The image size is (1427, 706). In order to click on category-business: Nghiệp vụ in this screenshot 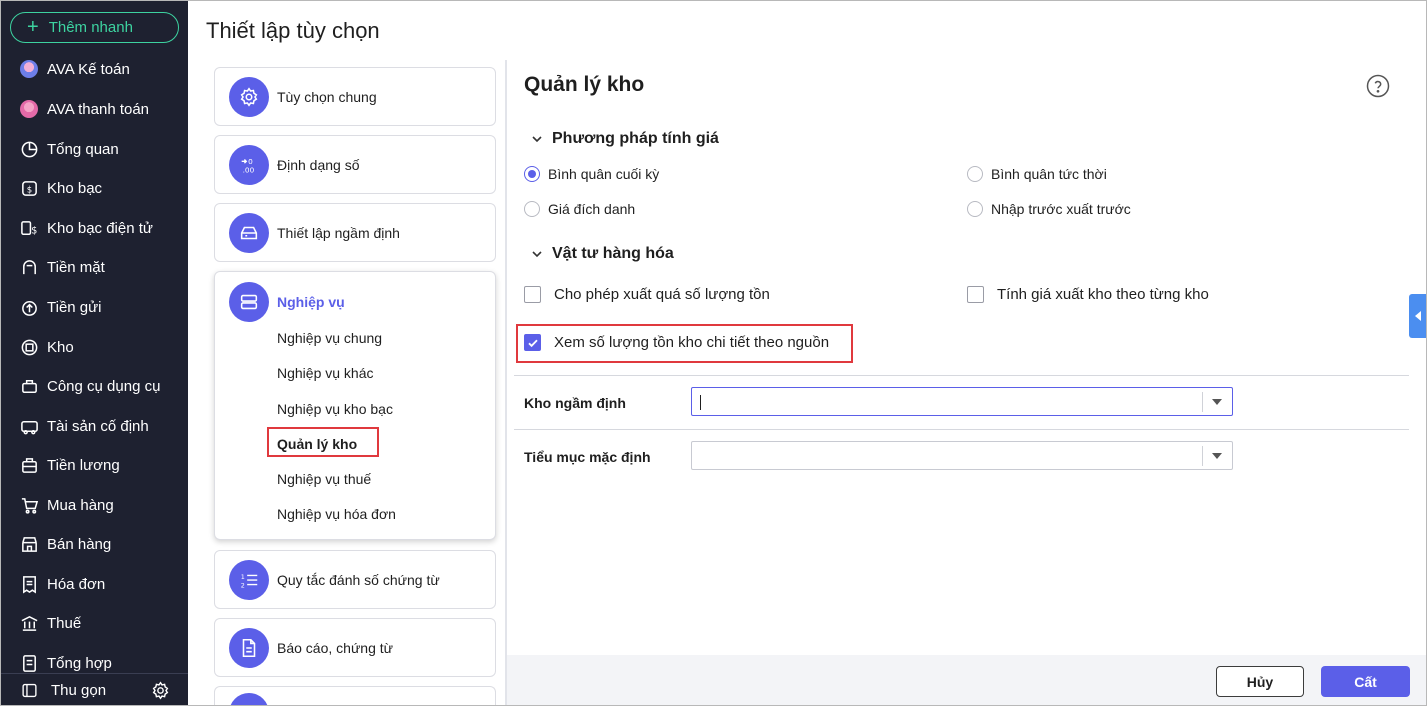, I will do `click(287, 302)`.